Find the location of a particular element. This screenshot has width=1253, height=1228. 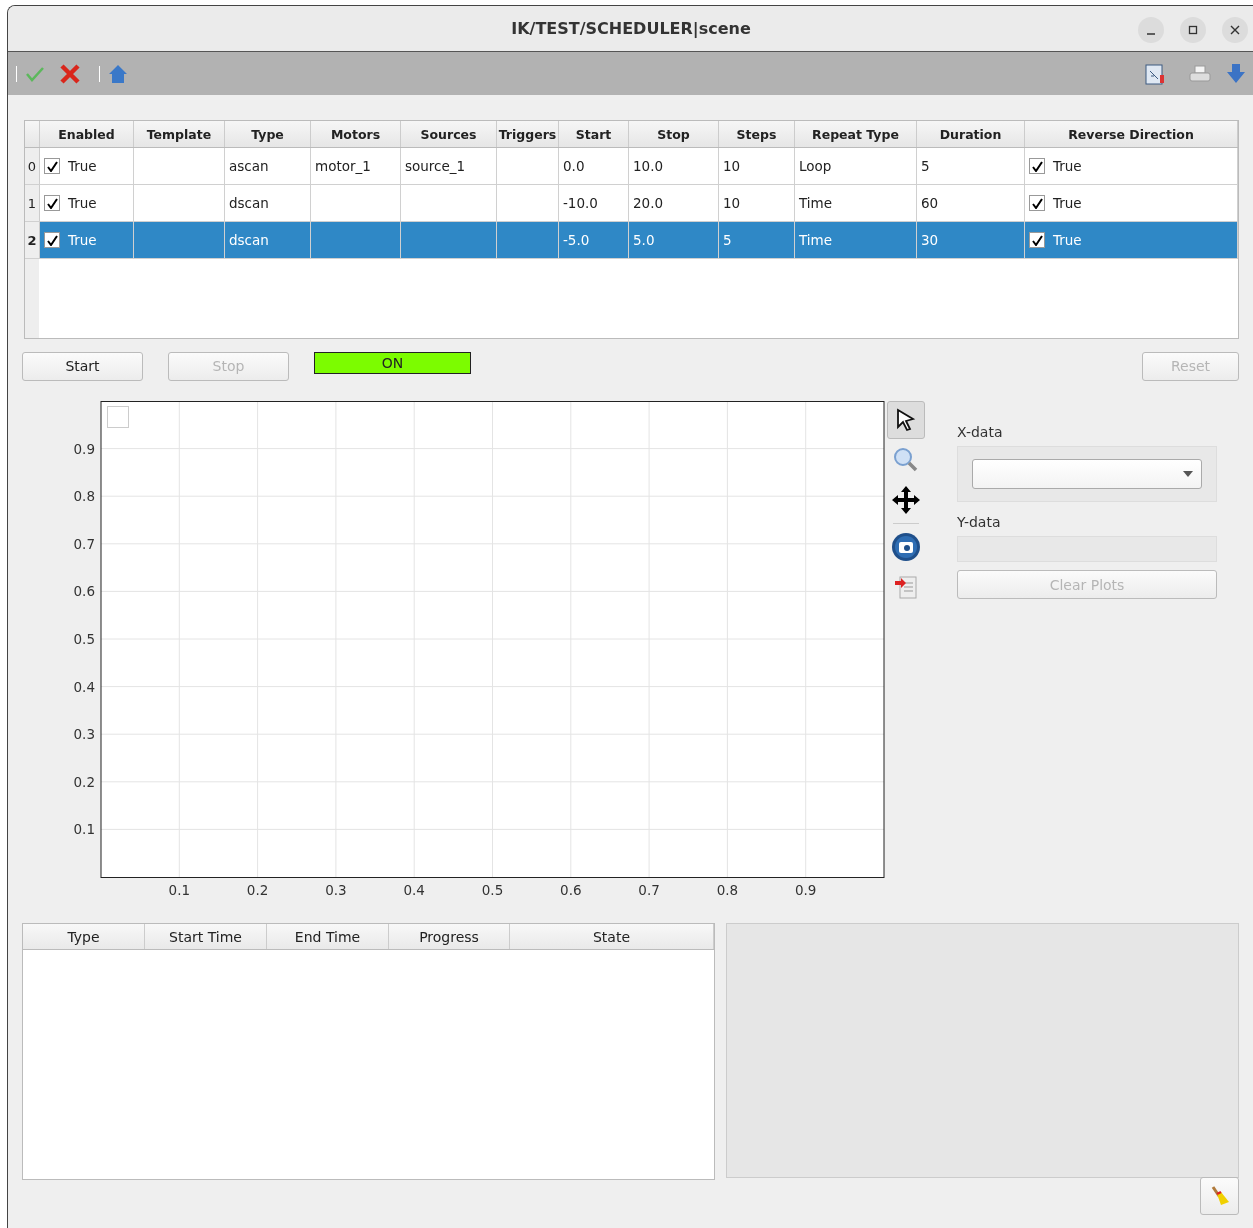

maximize-button is located at coordinates (1193, 30).